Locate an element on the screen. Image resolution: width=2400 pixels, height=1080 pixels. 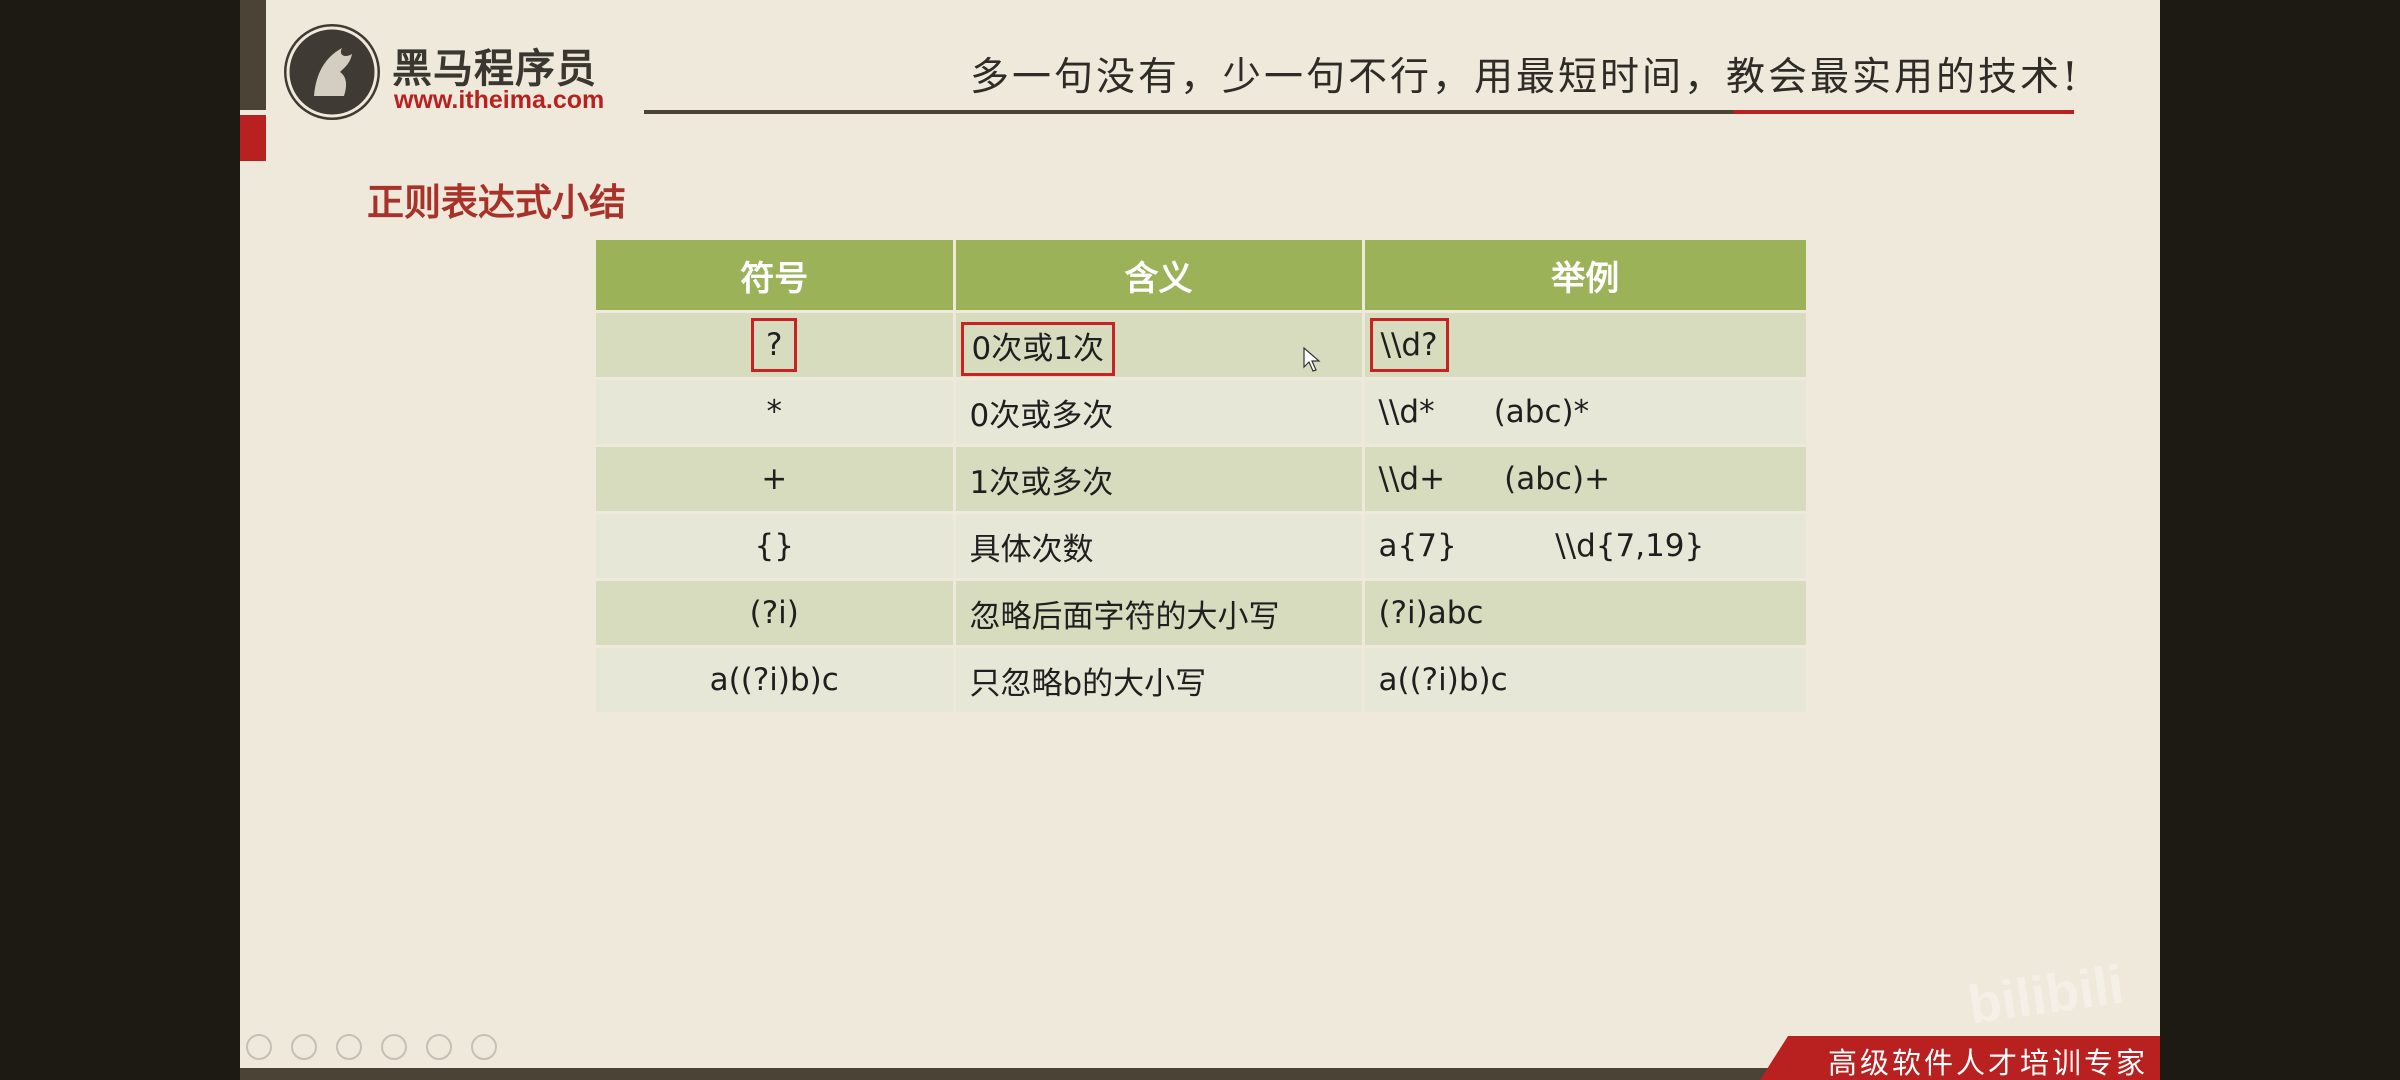
example-cell: a((?i)b)c is located at coordinates (1584, 680).